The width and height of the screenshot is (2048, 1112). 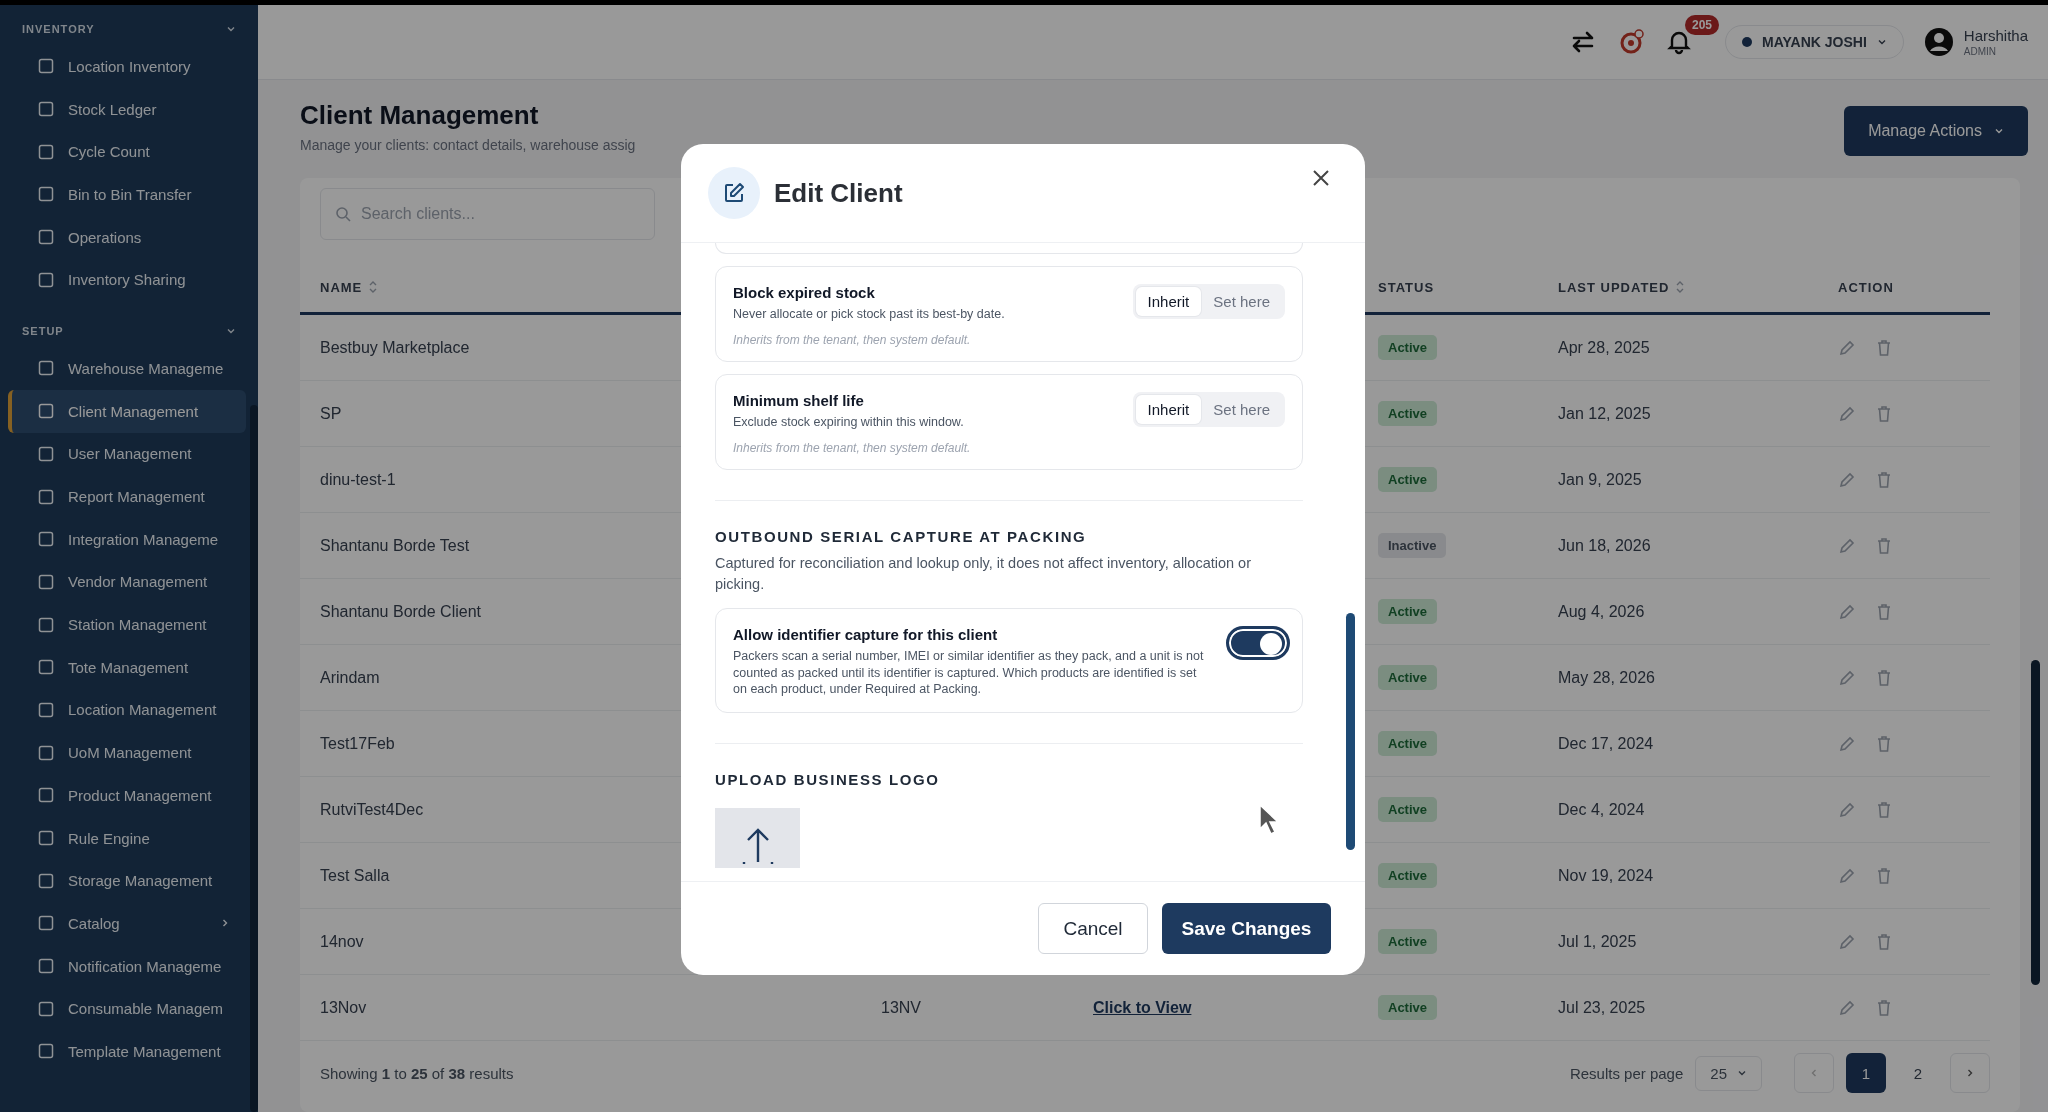 I want to click on sidebar-item: UoM Management, so click(x=127, y=752).